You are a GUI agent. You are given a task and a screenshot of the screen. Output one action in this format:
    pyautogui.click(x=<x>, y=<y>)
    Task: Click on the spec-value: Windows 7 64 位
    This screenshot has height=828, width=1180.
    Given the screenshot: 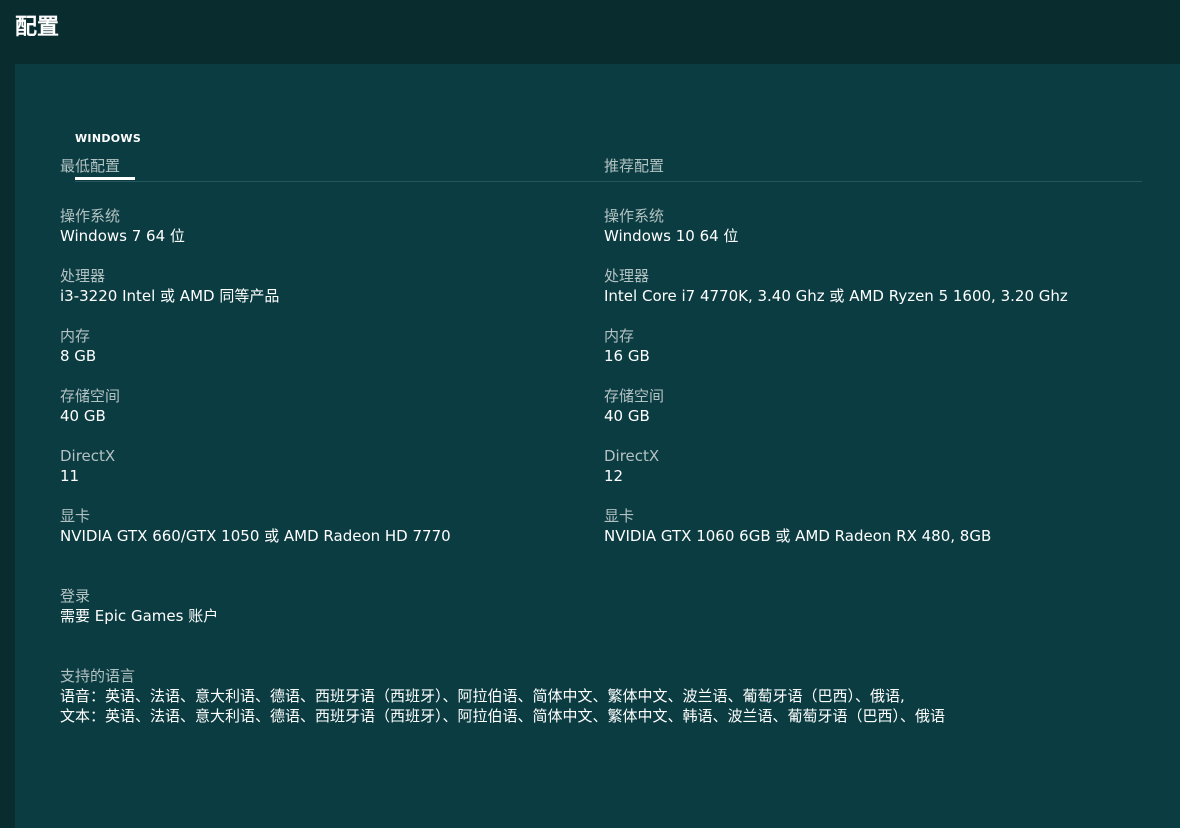 What is the action you would take?
    pyautogui.click(x=122, y=236)
    